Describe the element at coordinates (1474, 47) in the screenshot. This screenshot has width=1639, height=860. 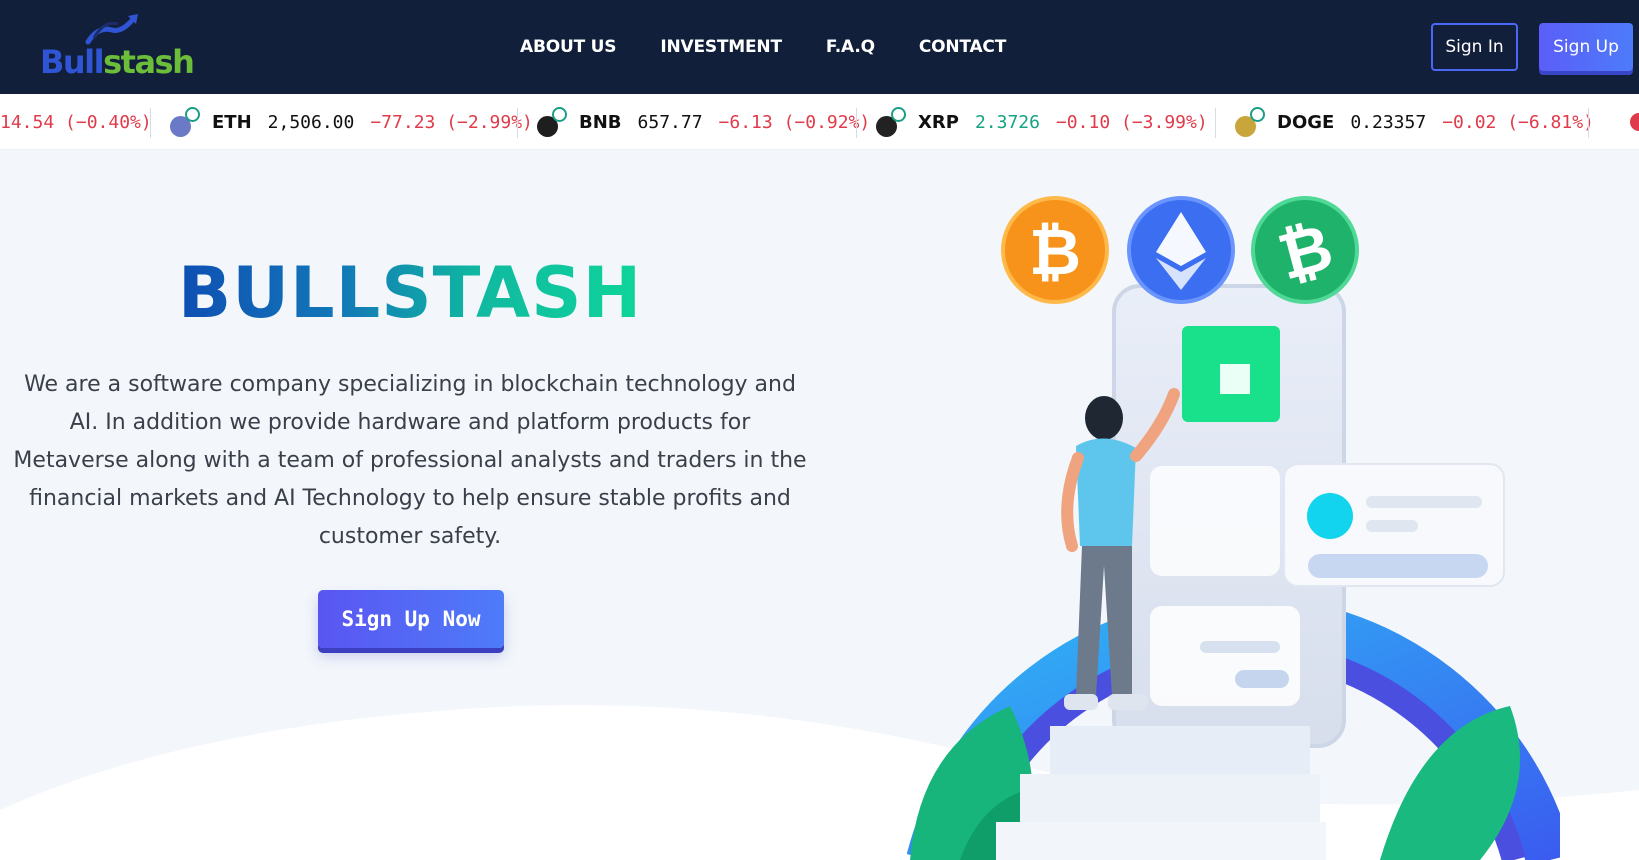
I see `sign-in-button: Sign In` at that location.